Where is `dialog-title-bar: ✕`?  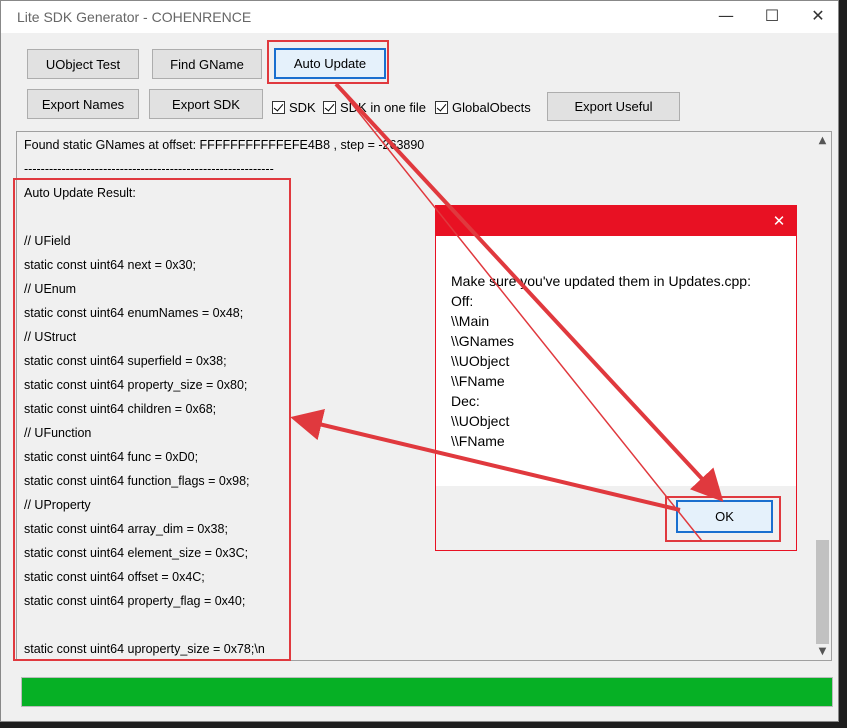 dialog-title-bar: ✕ is located at coordinates (616, 221).